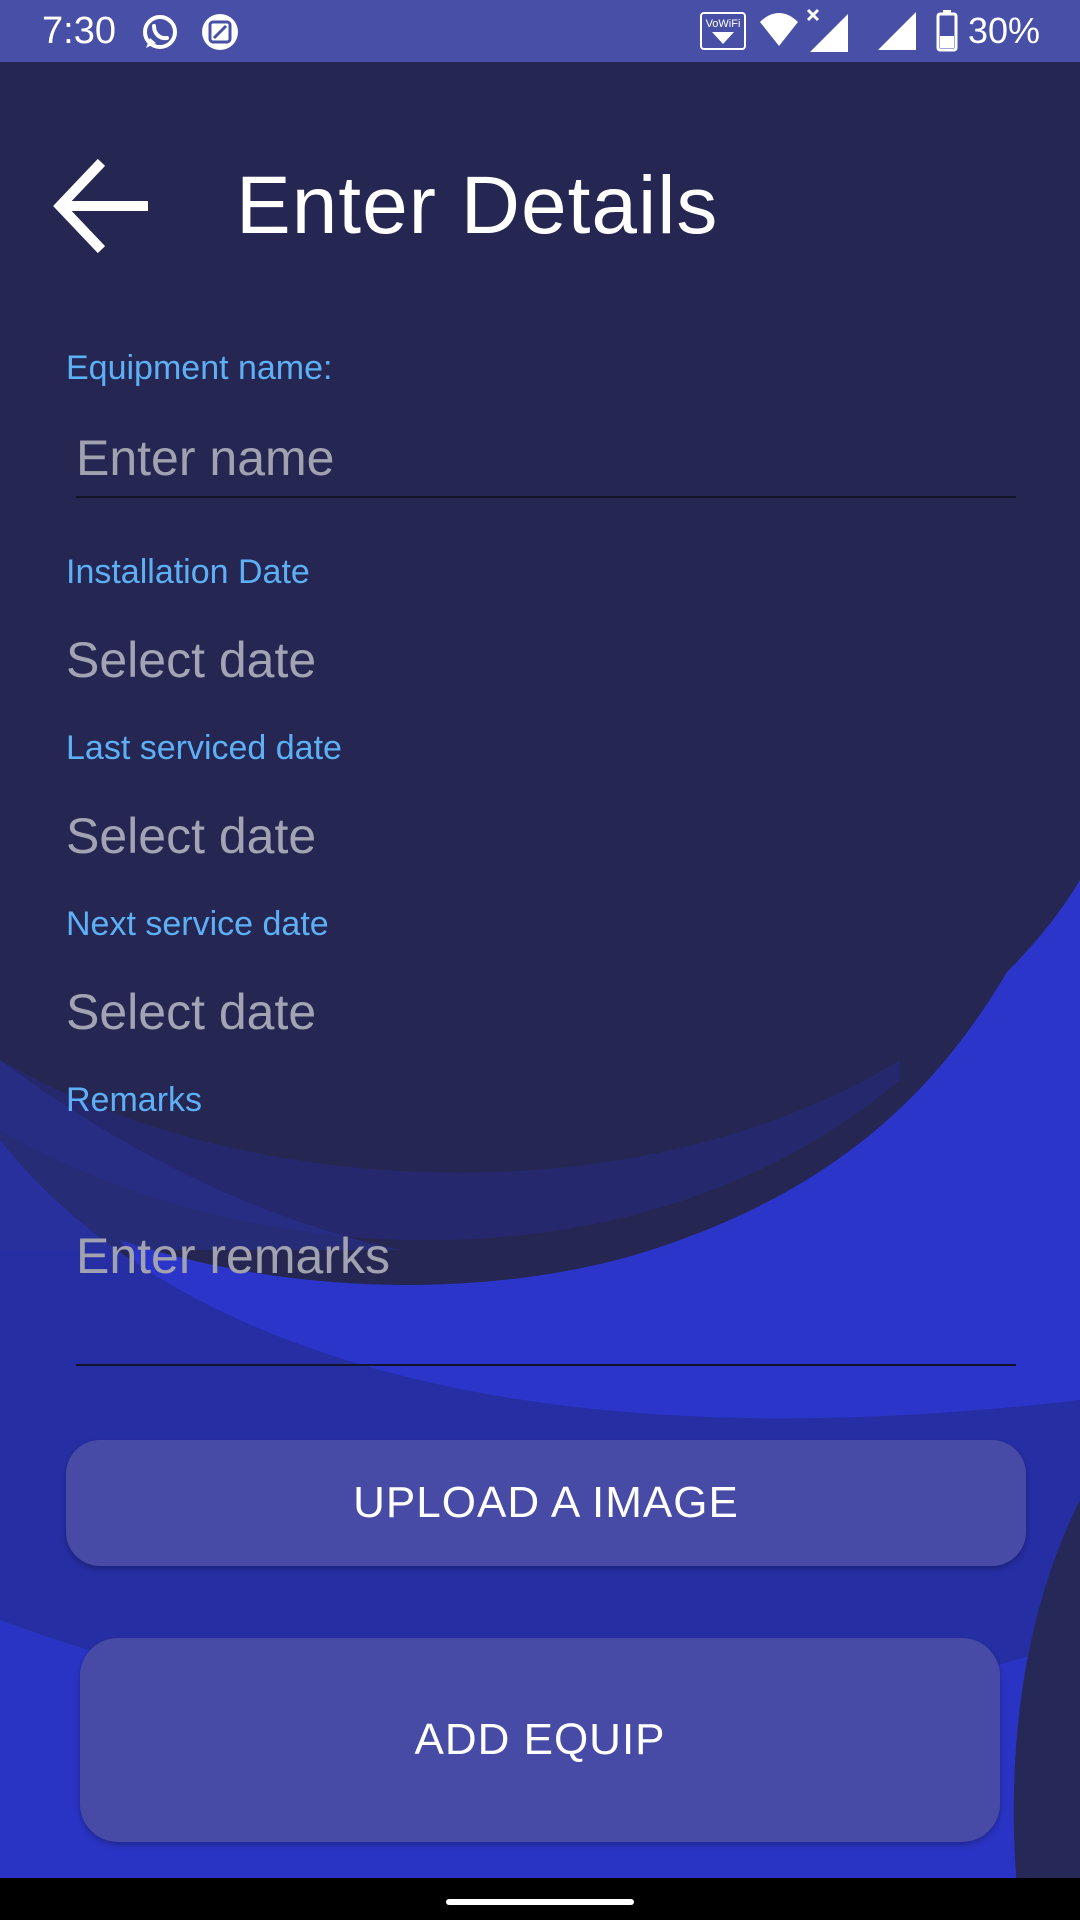 The height and width of the screenshot is (1920, 1080). What do you see at coordinates (546, 1293) in the screenshot?
I see `remarks-input` at bounding box center [546, 1293].